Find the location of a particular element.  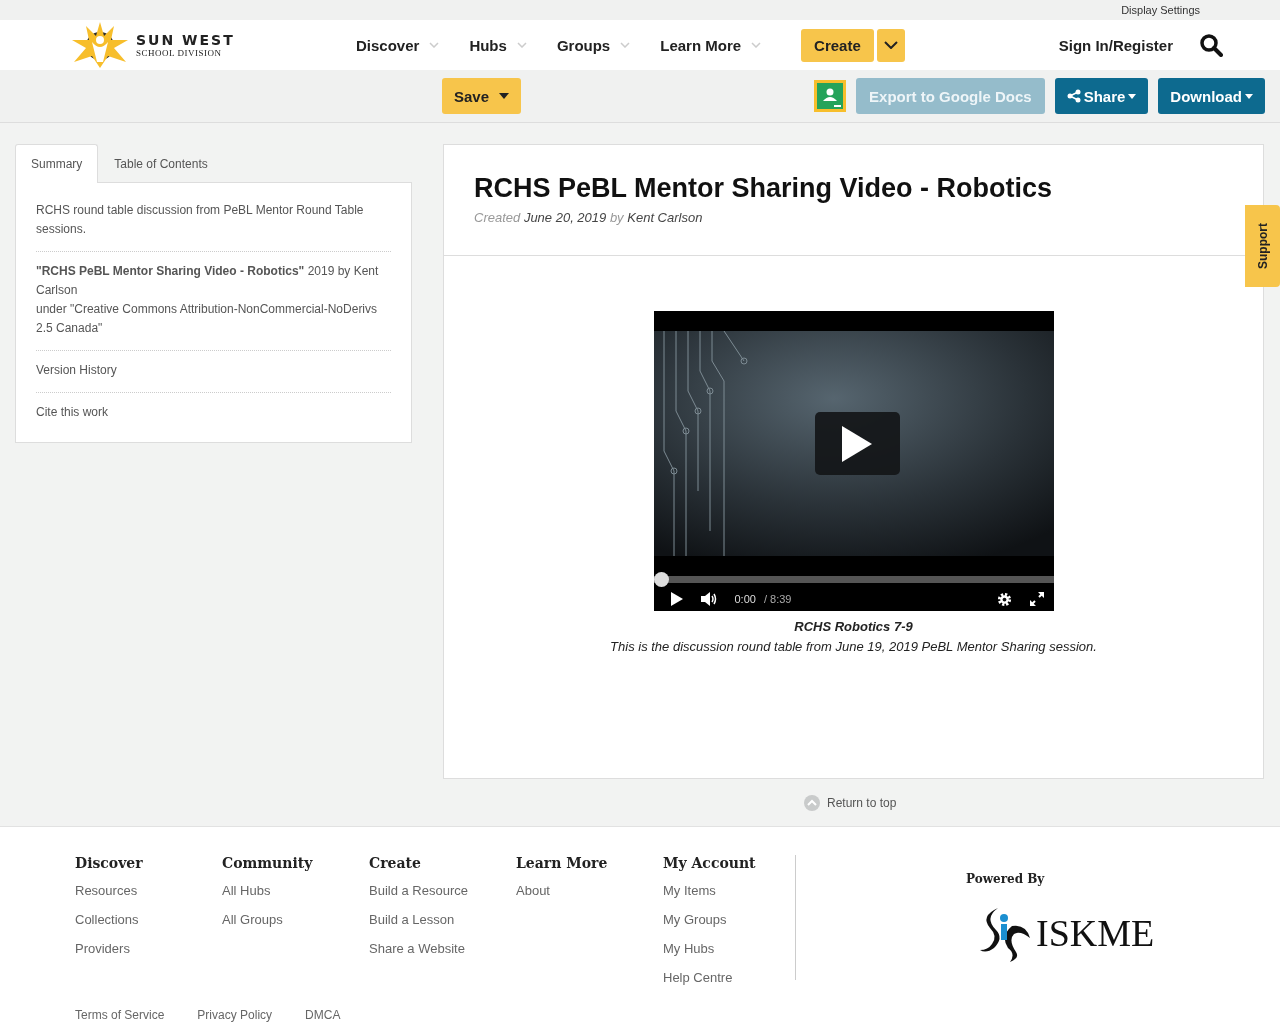

display-settings-link: Display Settings is located at coordinates (1160, 10).